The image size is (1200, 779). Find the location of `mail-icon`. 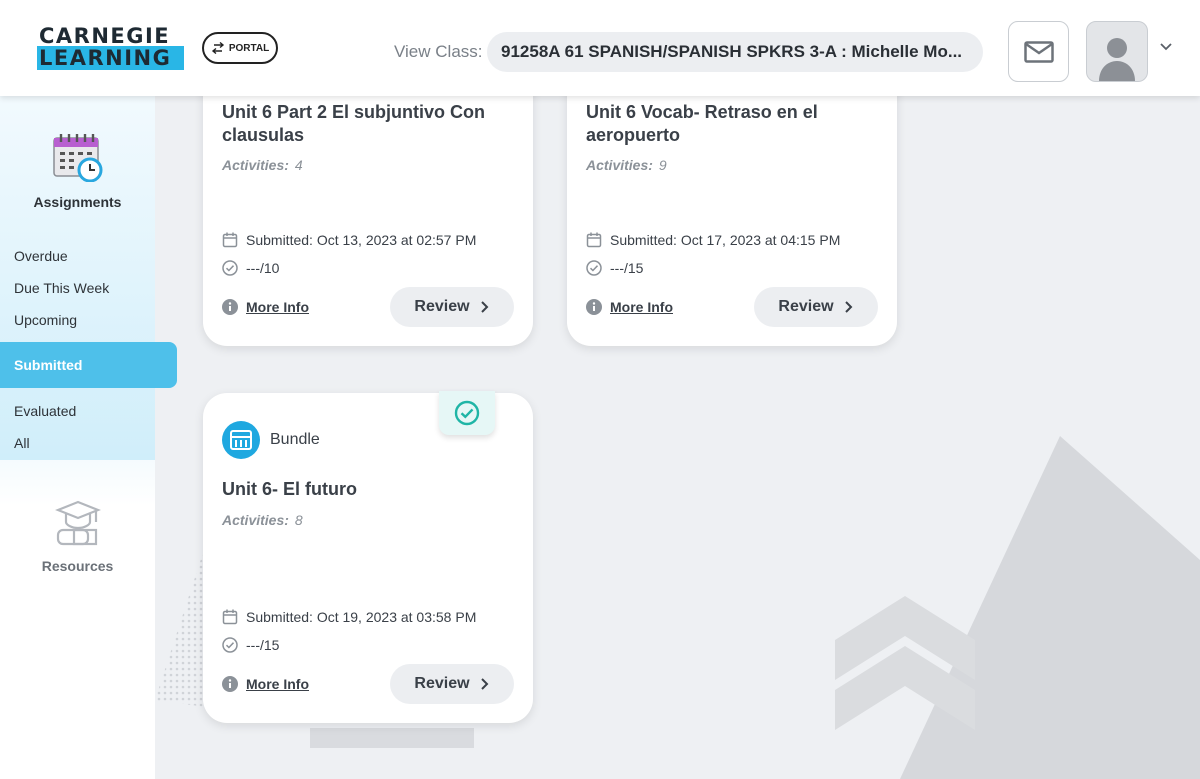

mail-icon is located at coordinates (1038, 51).